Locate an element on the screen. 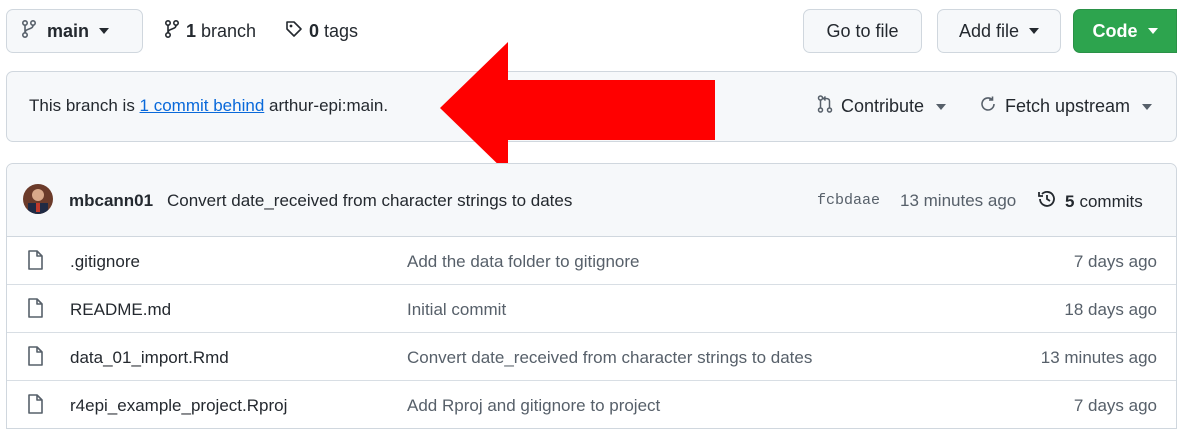 Image resolution: width=1177 pixels, height=429 pixels. add-file-label: Add file is located at coordinates (989, 30).